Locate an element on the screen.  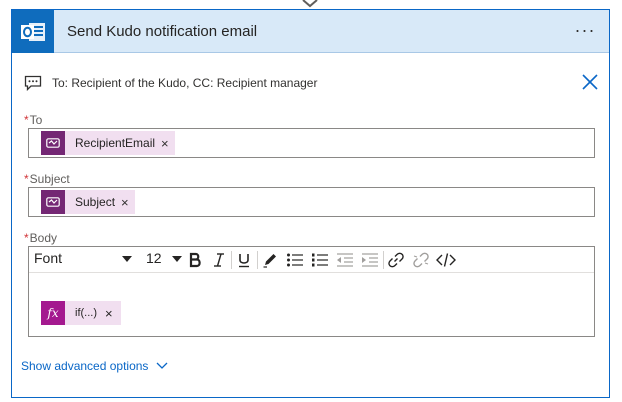
token-label: Subject is located at coordinates (95, 202).